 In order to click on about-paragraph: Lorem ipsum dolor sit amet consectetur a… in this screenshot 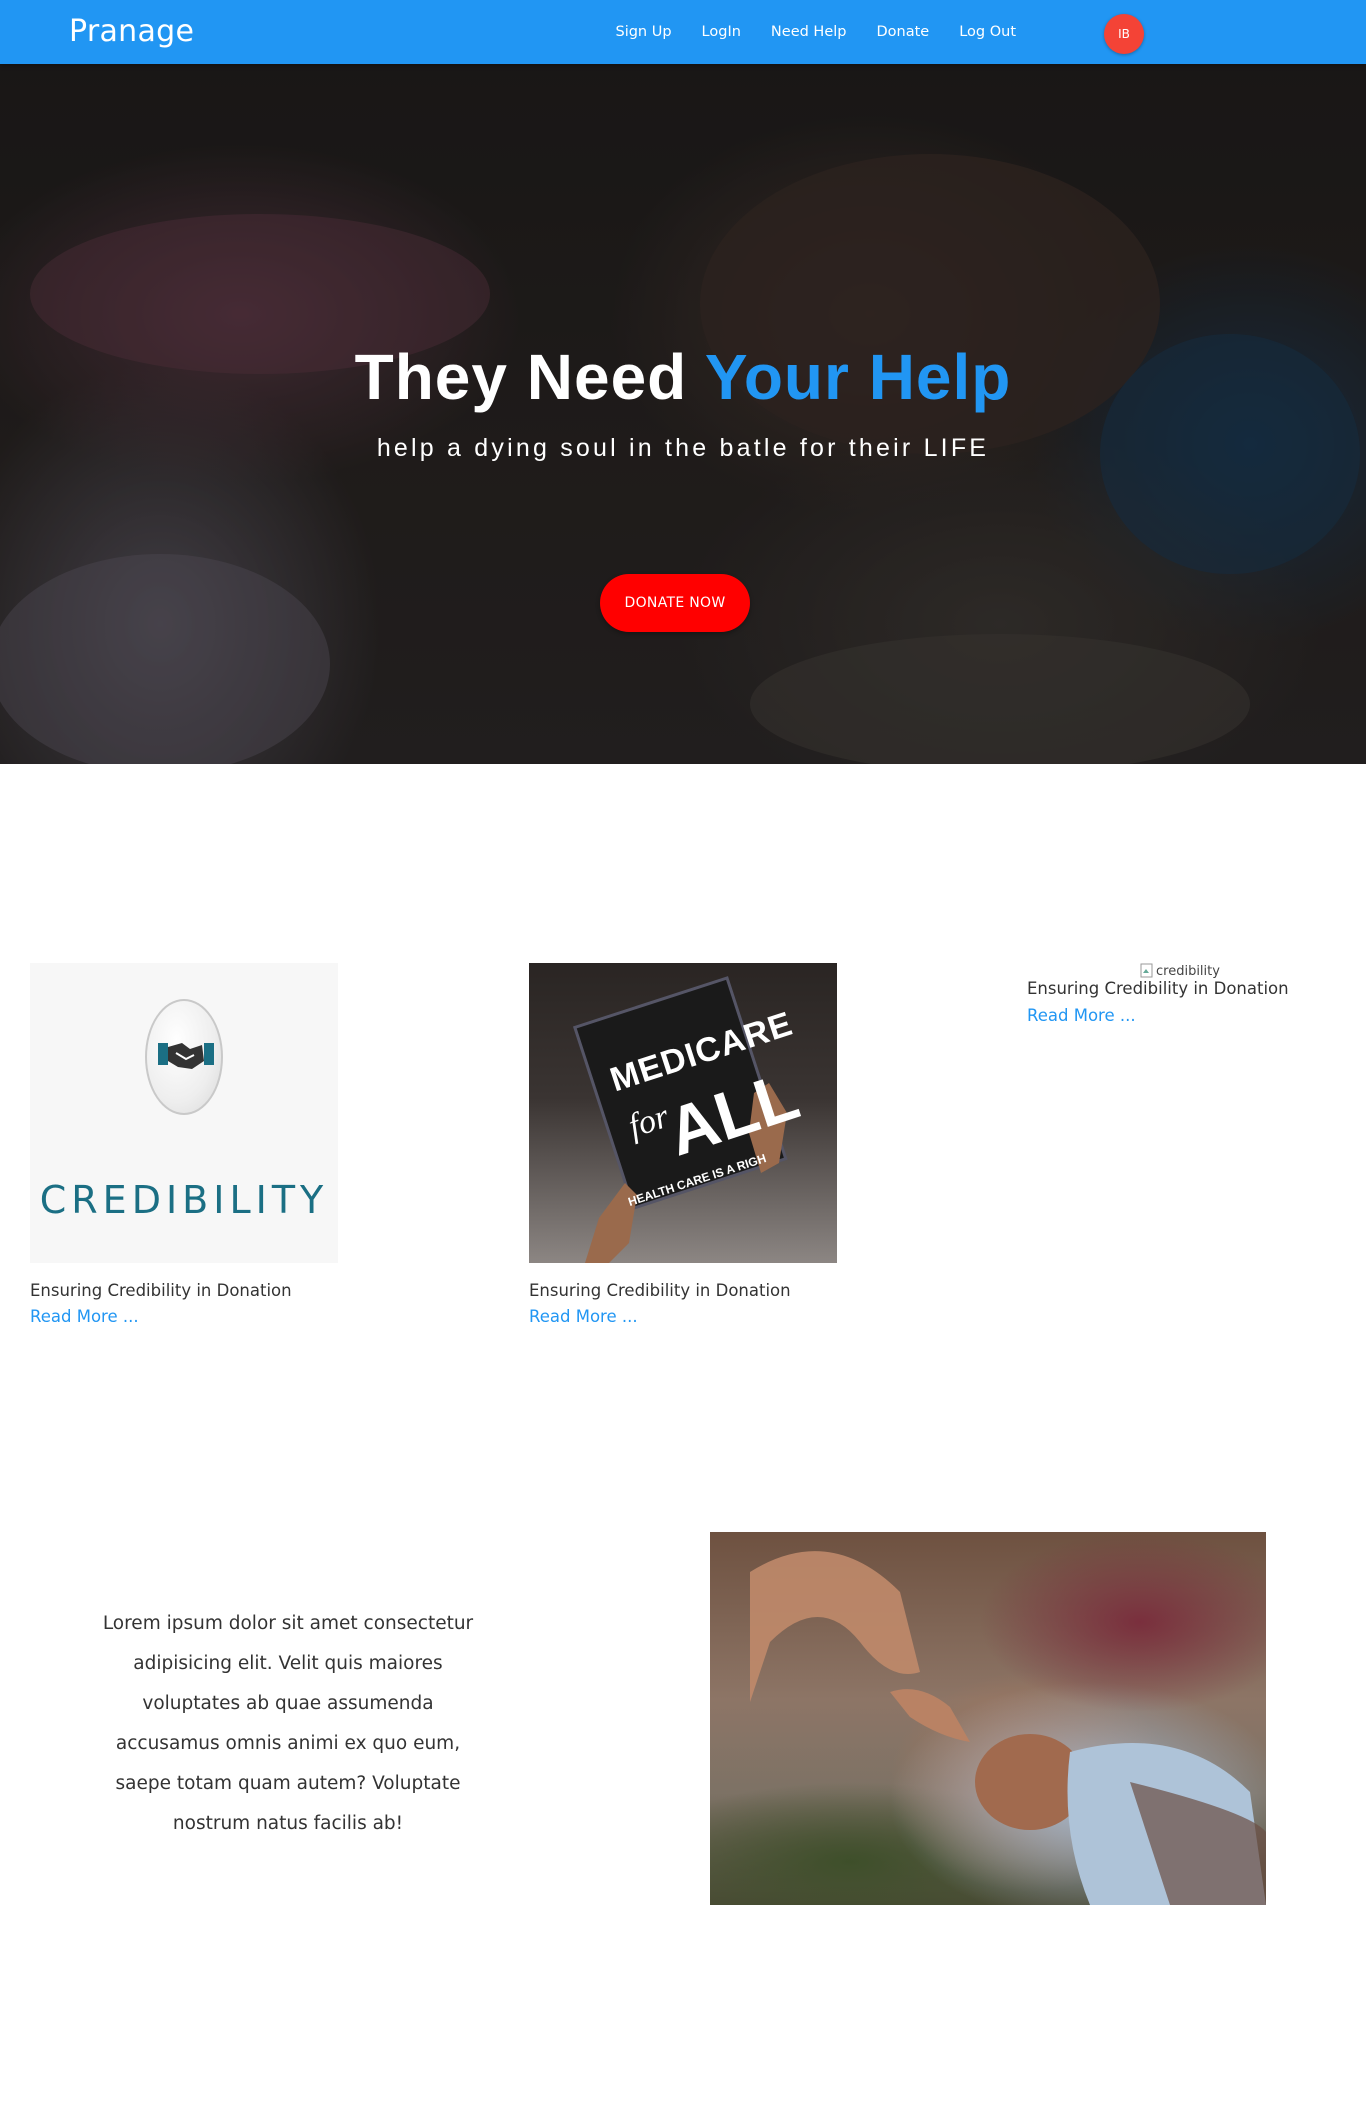, I will do `click(288, 1723)`.